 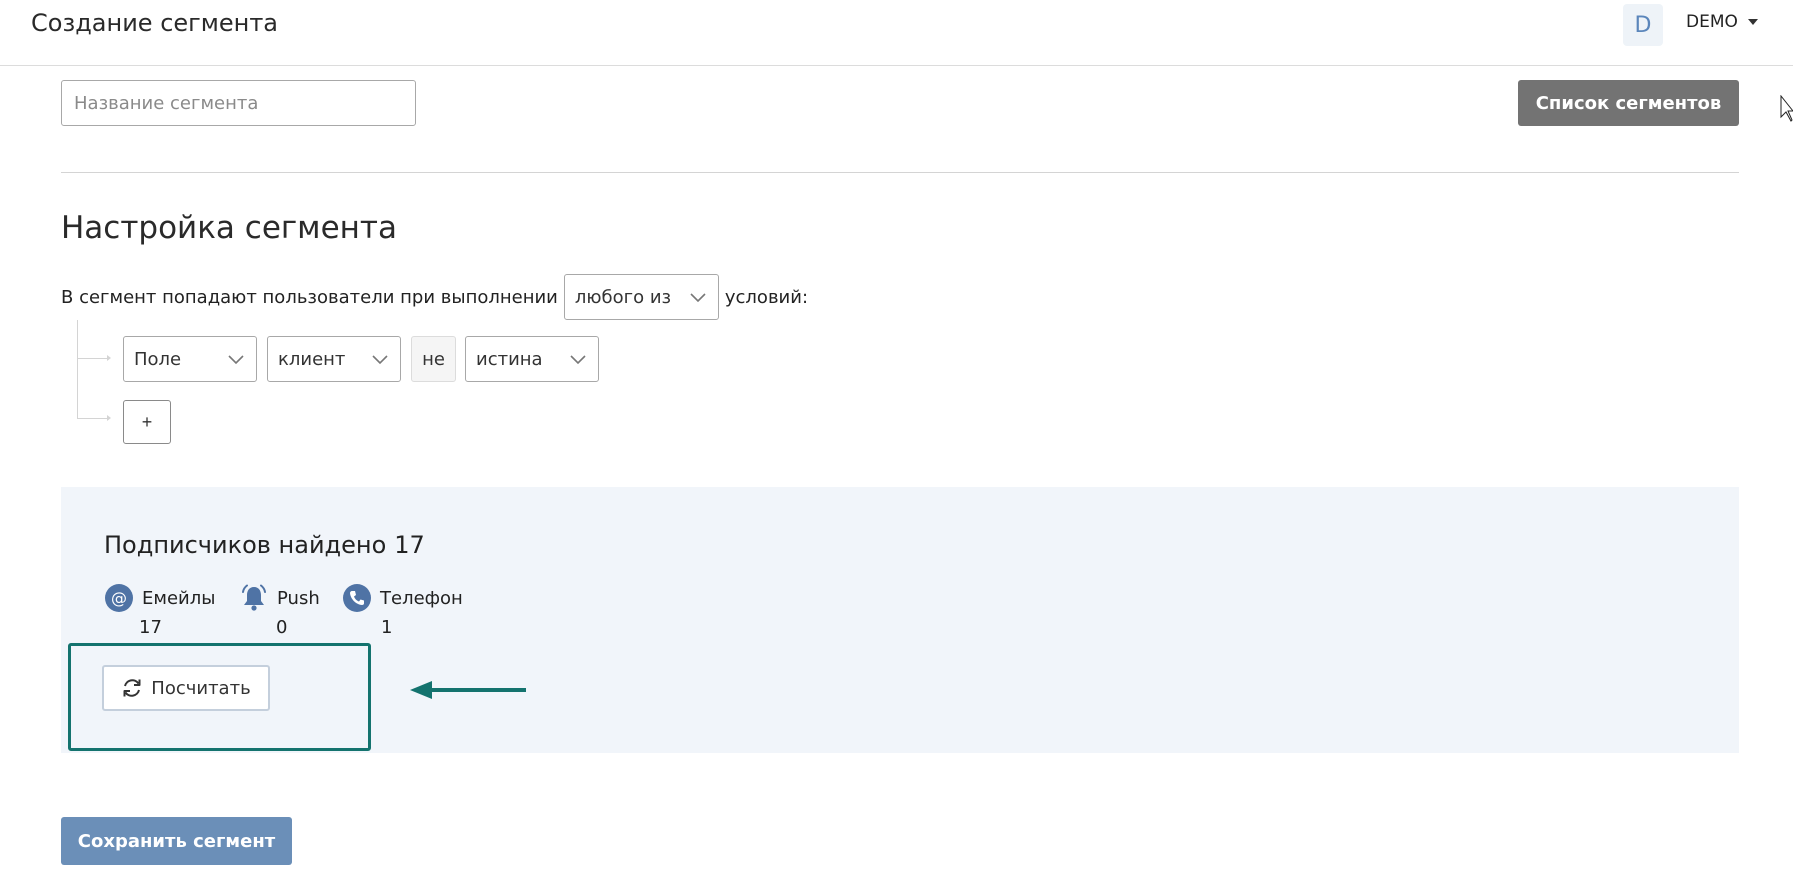 I want to click on subscribers-found-count: 17, so click(x=409, y=545).